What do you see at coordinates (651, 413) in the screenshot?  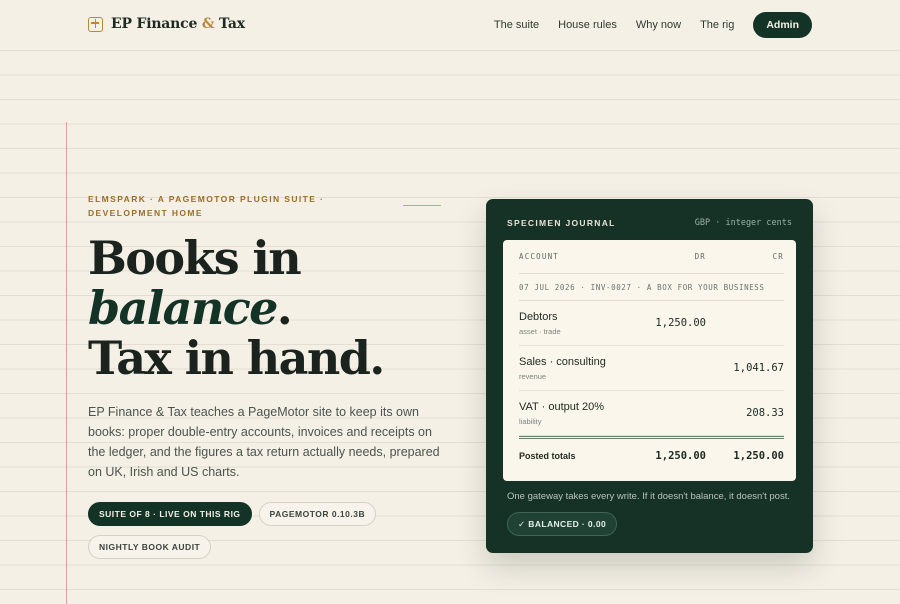 I see `ledger-line: VAT · output 20% liability 208.33` at bounding box center [651, 413].